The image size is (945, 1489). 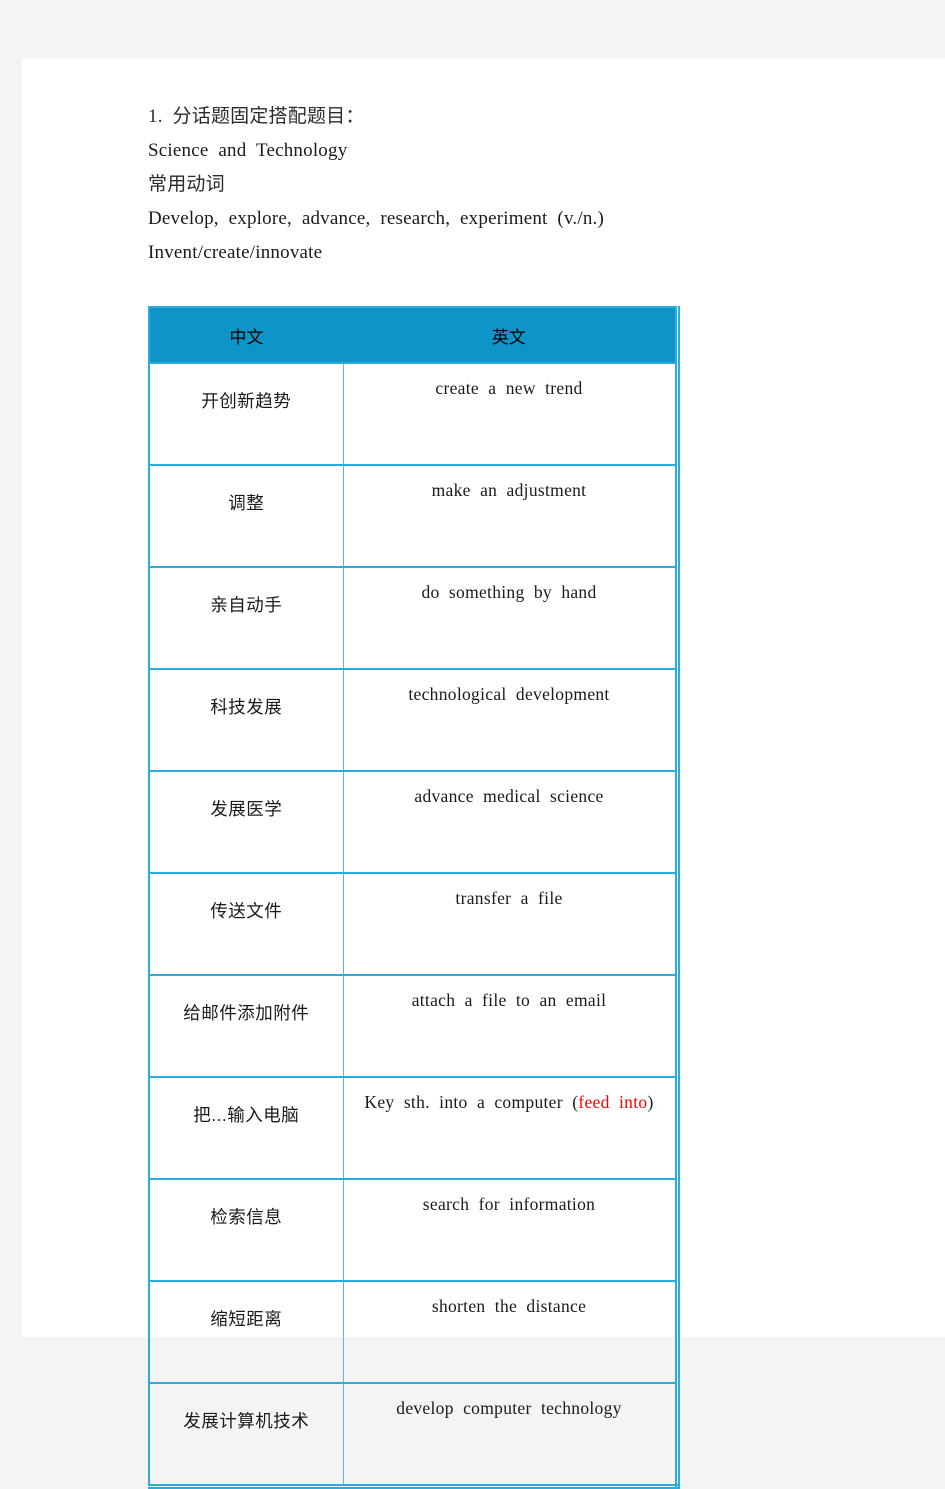 I want to click on cell-english: transfer a file, so click(x=510, y=924).